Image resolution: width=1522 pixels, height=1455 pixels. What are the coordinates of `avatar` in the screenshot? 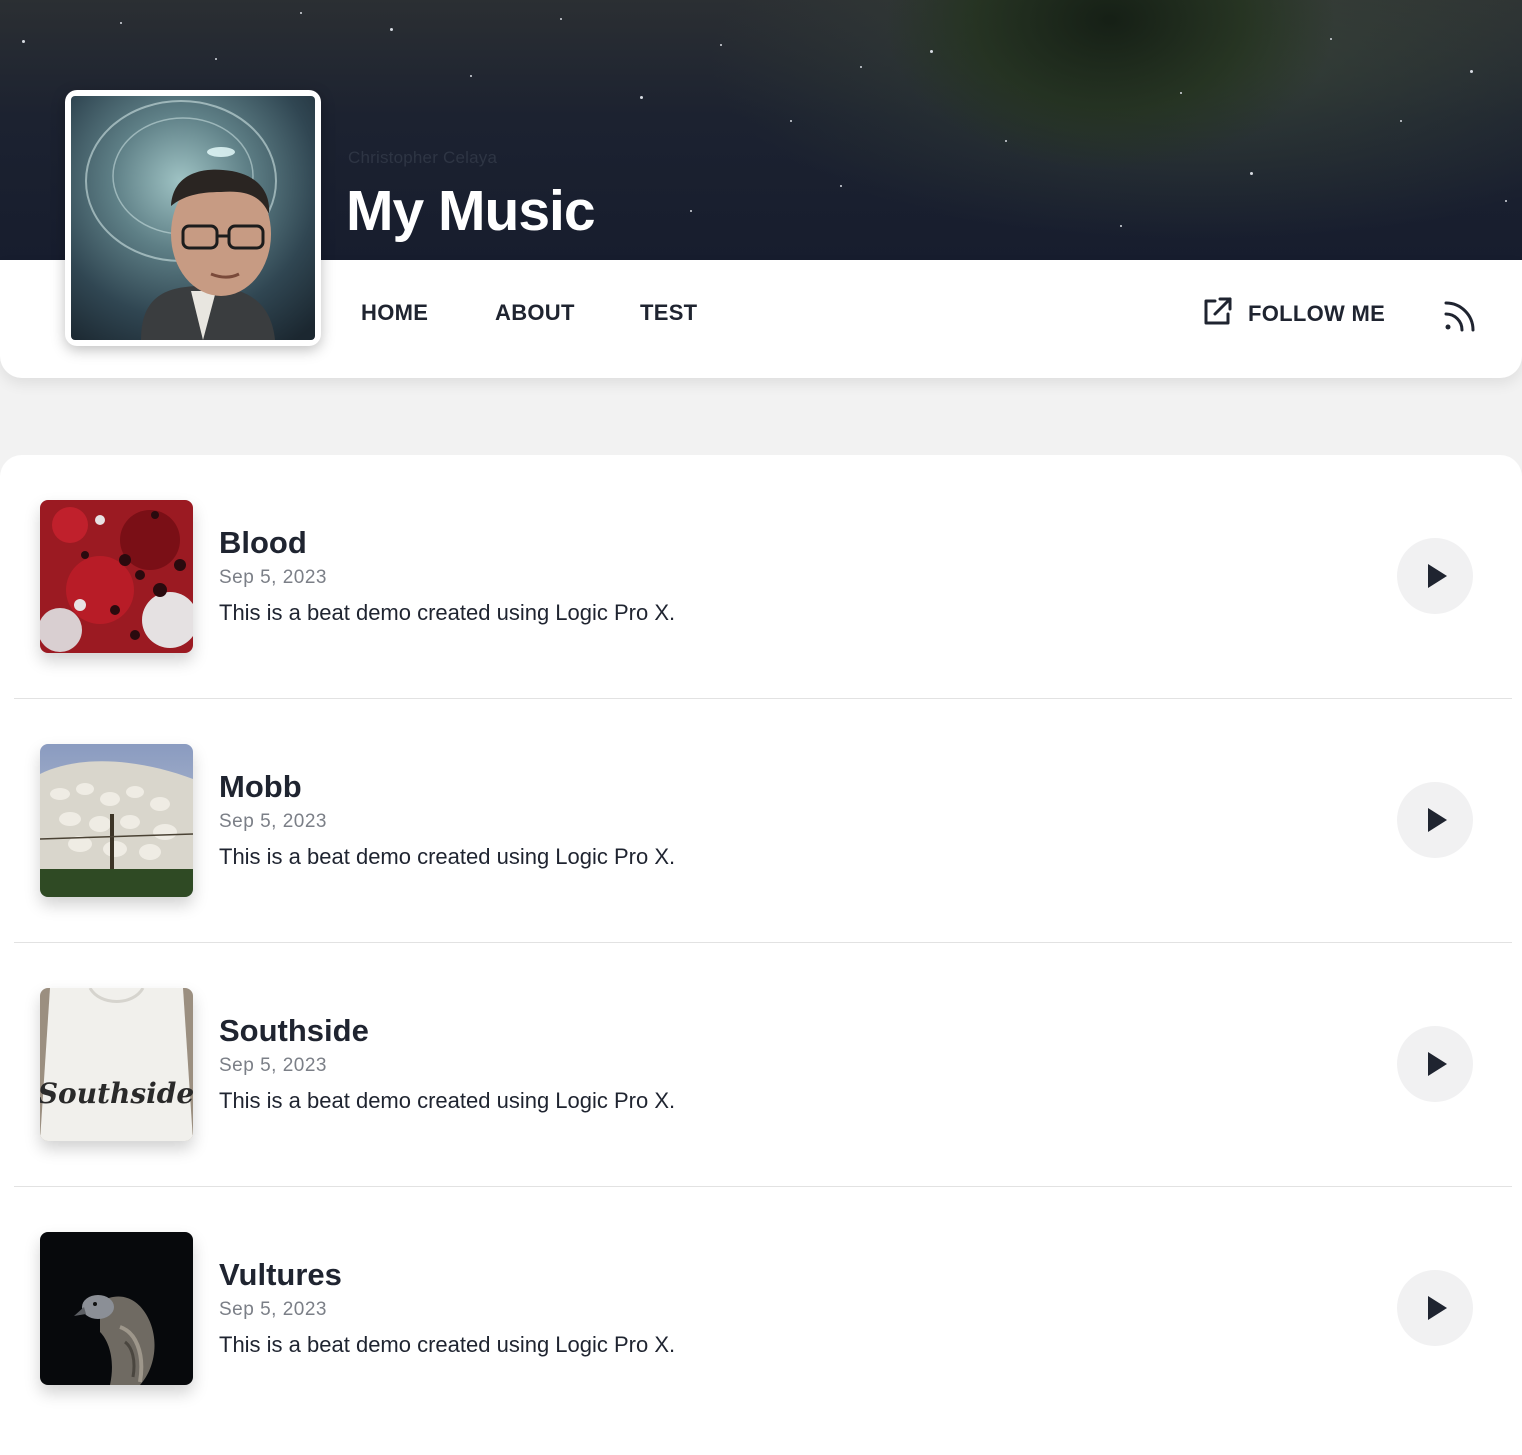 It's located at (193, 218).